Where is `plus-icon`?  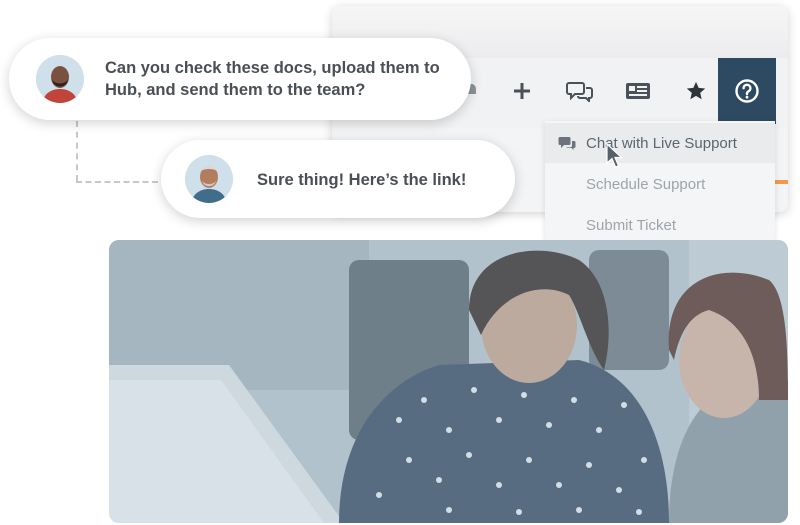
plus-icon is located at coordinates (522, 91).